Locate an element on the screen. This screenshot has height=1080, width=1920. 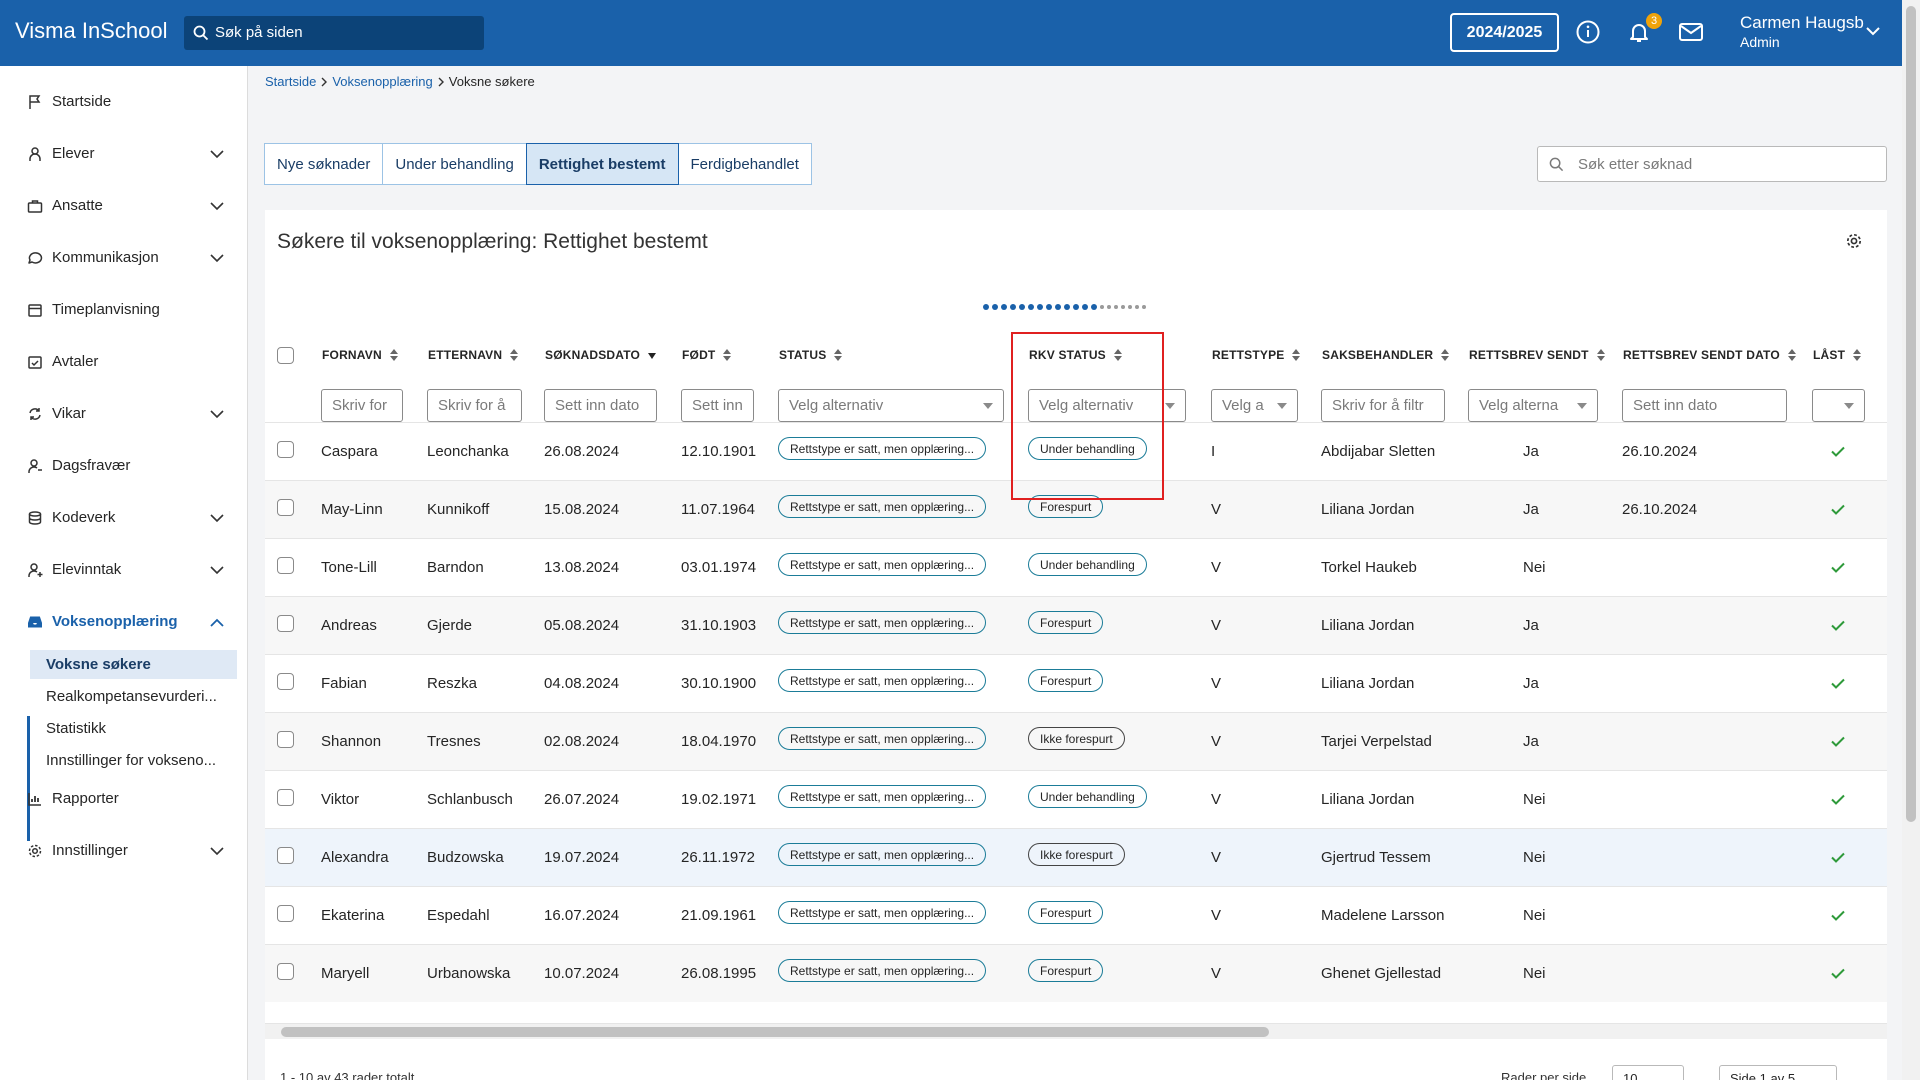
filter-rettsbrev-sendt-dato: Sett inn dato is located at coordinates (1704, 405).